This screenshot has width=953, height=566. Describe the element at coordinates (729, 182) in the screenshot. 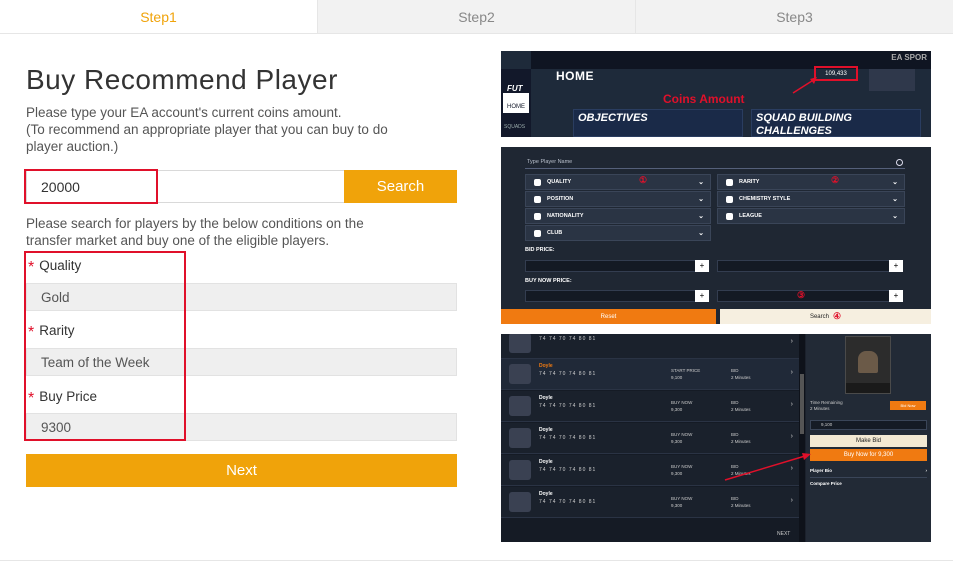

I see `rarity-icon` at that location.